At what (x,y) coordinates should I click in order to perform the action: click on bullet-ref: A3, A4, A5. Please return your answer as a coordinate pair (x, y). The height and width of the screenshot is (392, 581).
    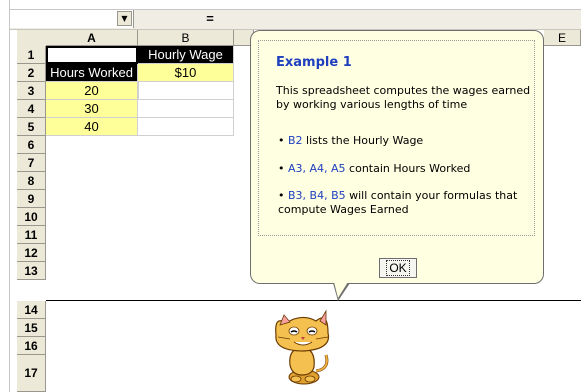
    Looking at the image, I should click on (317, 168).